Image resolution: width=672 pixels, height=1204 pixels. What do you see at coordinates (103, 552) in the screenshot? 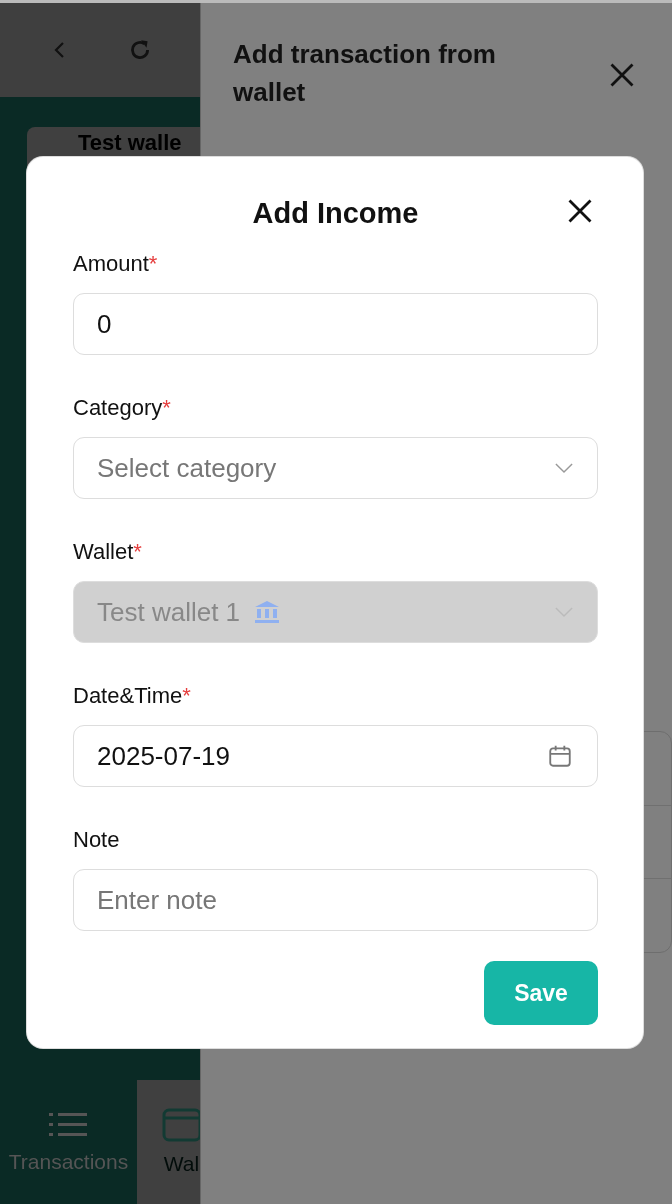
I see `field-label: Wallet` at bounding box center [103, 552].